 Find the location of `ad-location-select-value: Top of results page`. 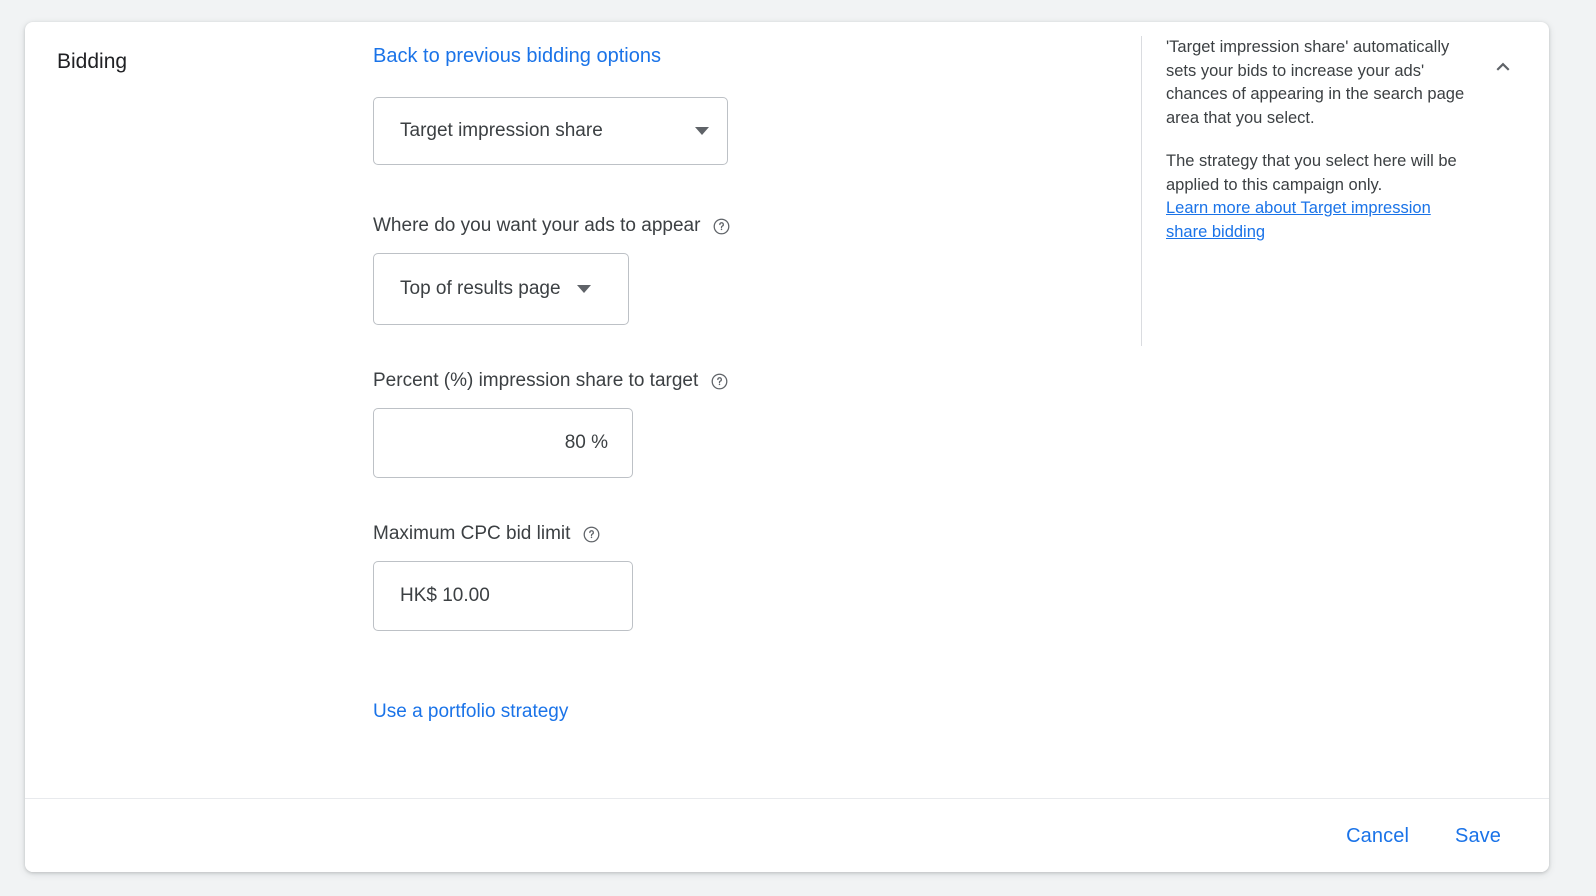

ad-location-select-value: Top of results page is located at coordinates (480, 288).